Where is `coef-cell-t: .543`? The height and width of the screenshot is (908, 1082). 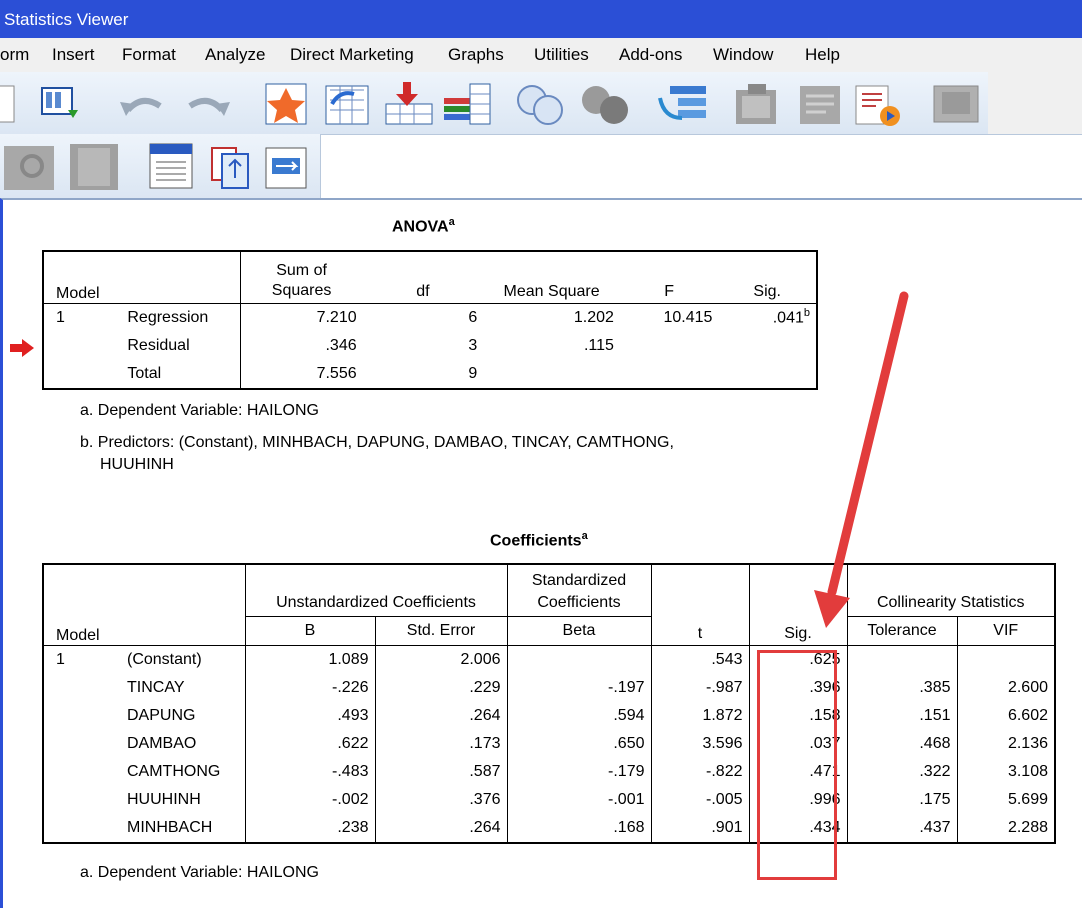 coef-cell-t: .543 is located at coordinates (699, 659).